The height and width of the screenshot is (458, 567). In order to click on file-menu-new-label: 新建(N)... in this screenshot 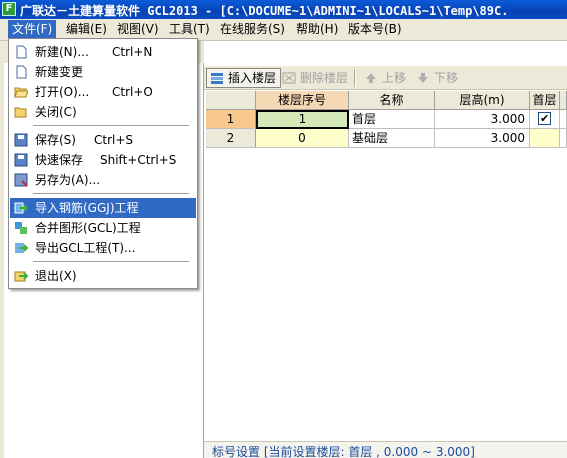, I will do `click(62, 52)`.